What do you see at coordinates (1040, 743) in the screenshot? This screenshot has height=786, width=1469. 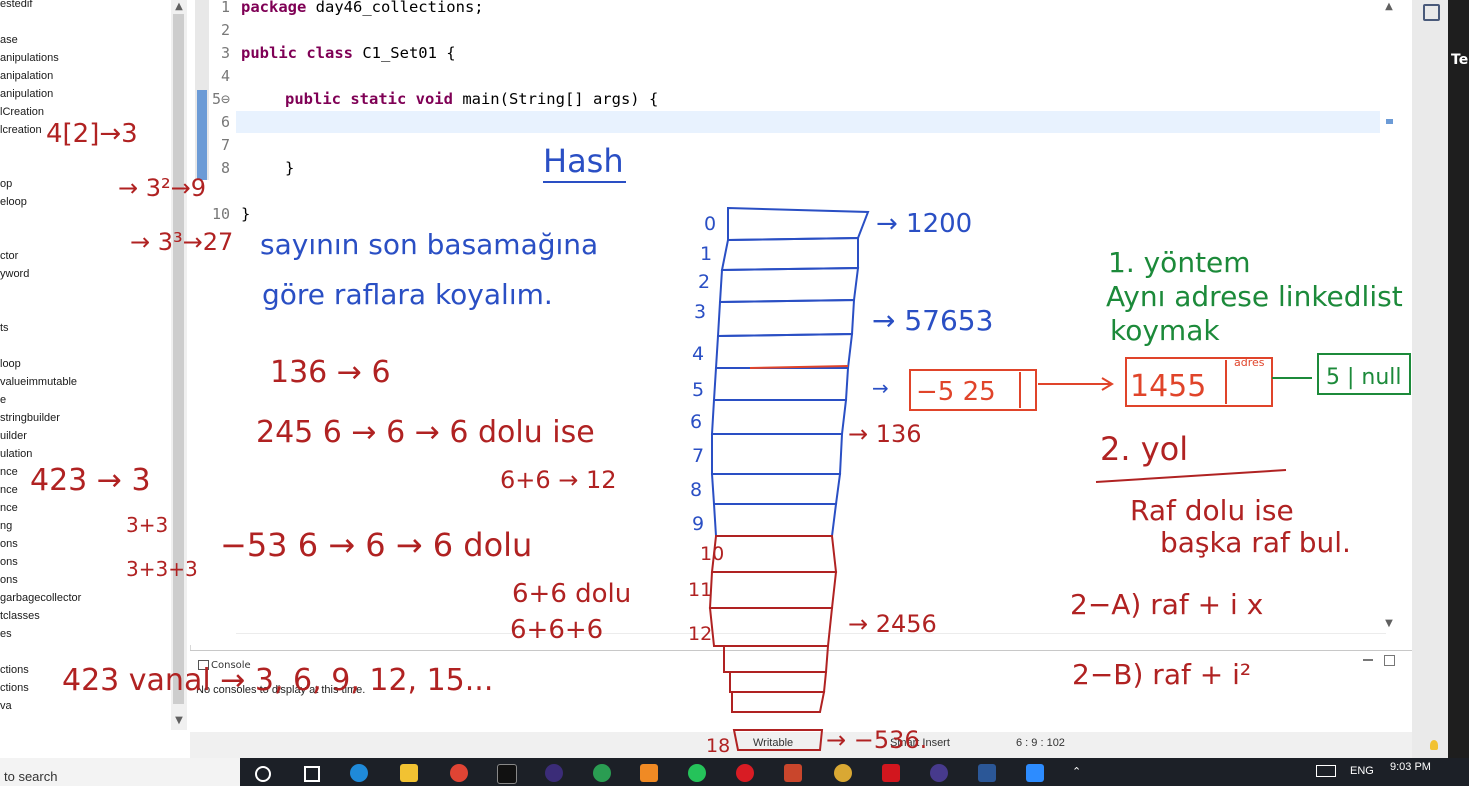 I see `status-cursor-position: 6 : 9 : 102` at bounding box center [1040, 743].